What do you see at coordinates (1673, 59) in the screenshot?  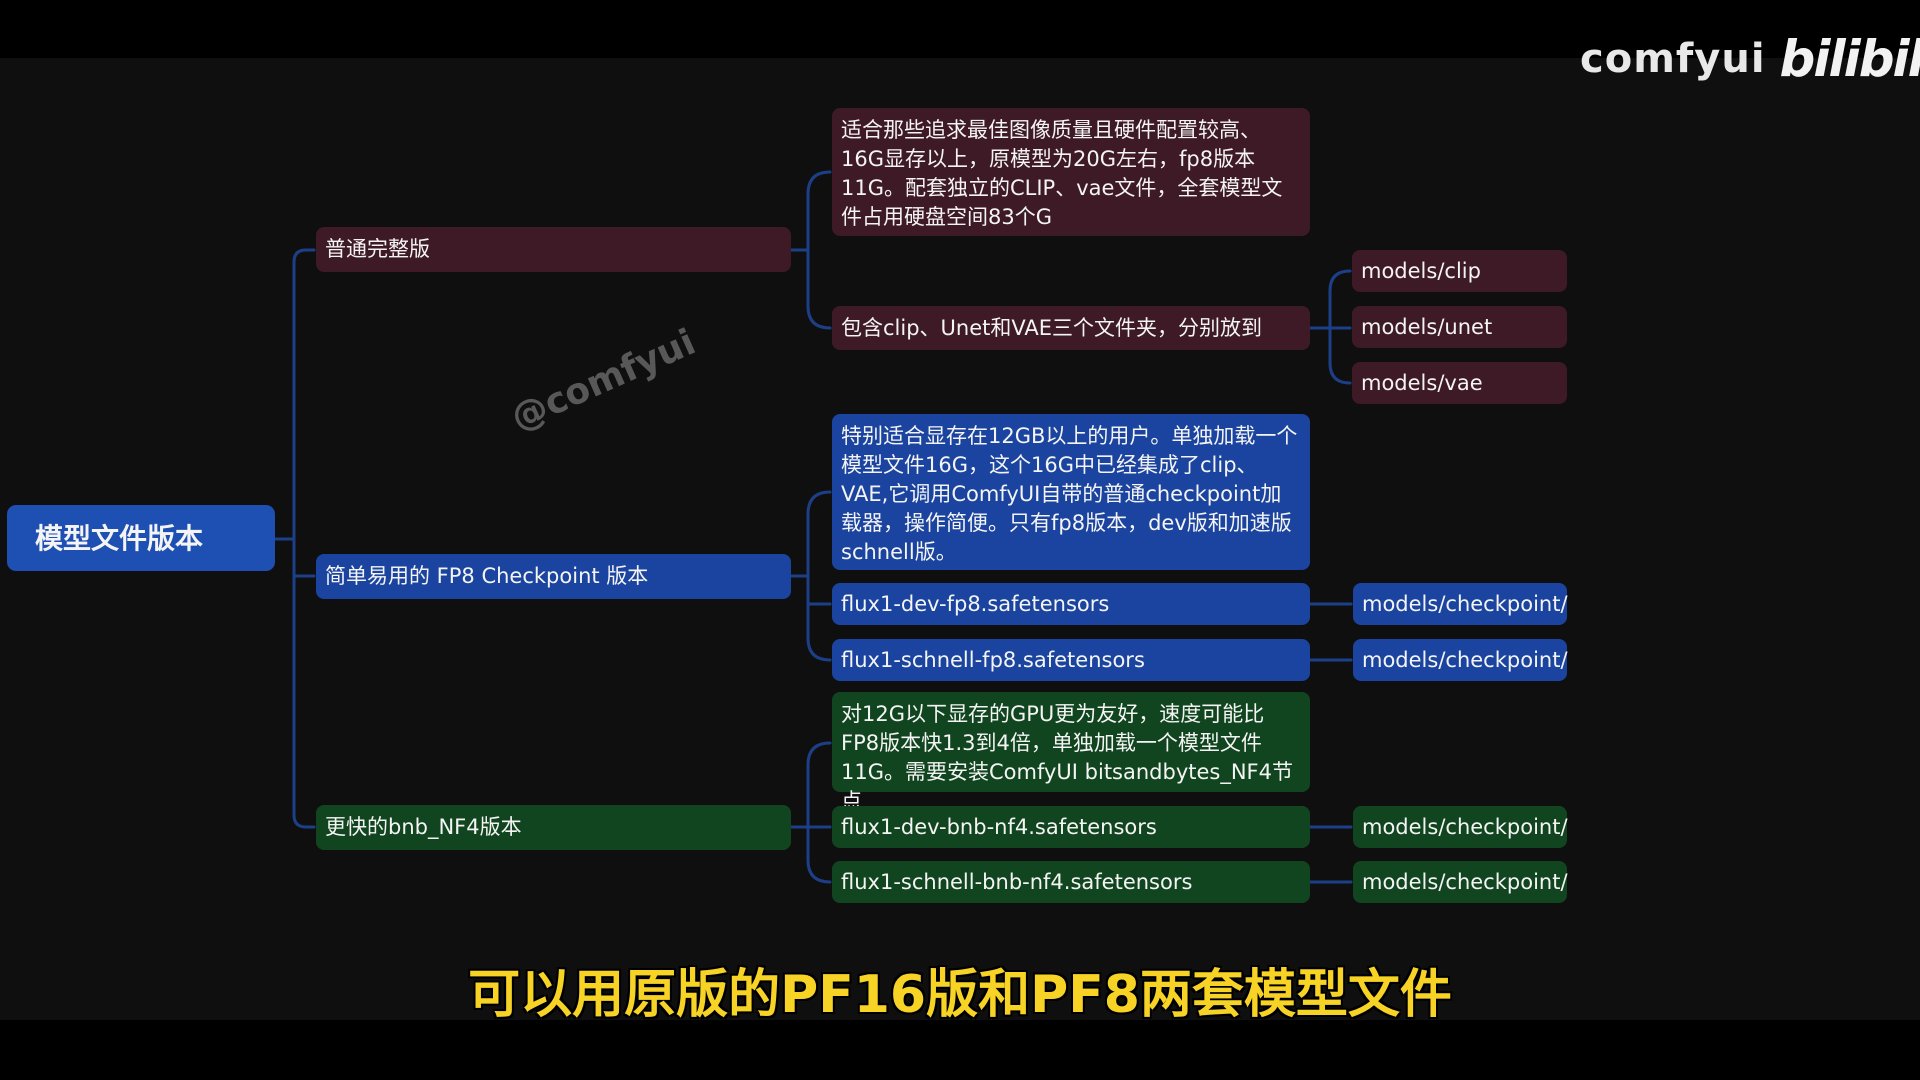 I see `brand-name: comfyui` at bounding box center [1673, 59].